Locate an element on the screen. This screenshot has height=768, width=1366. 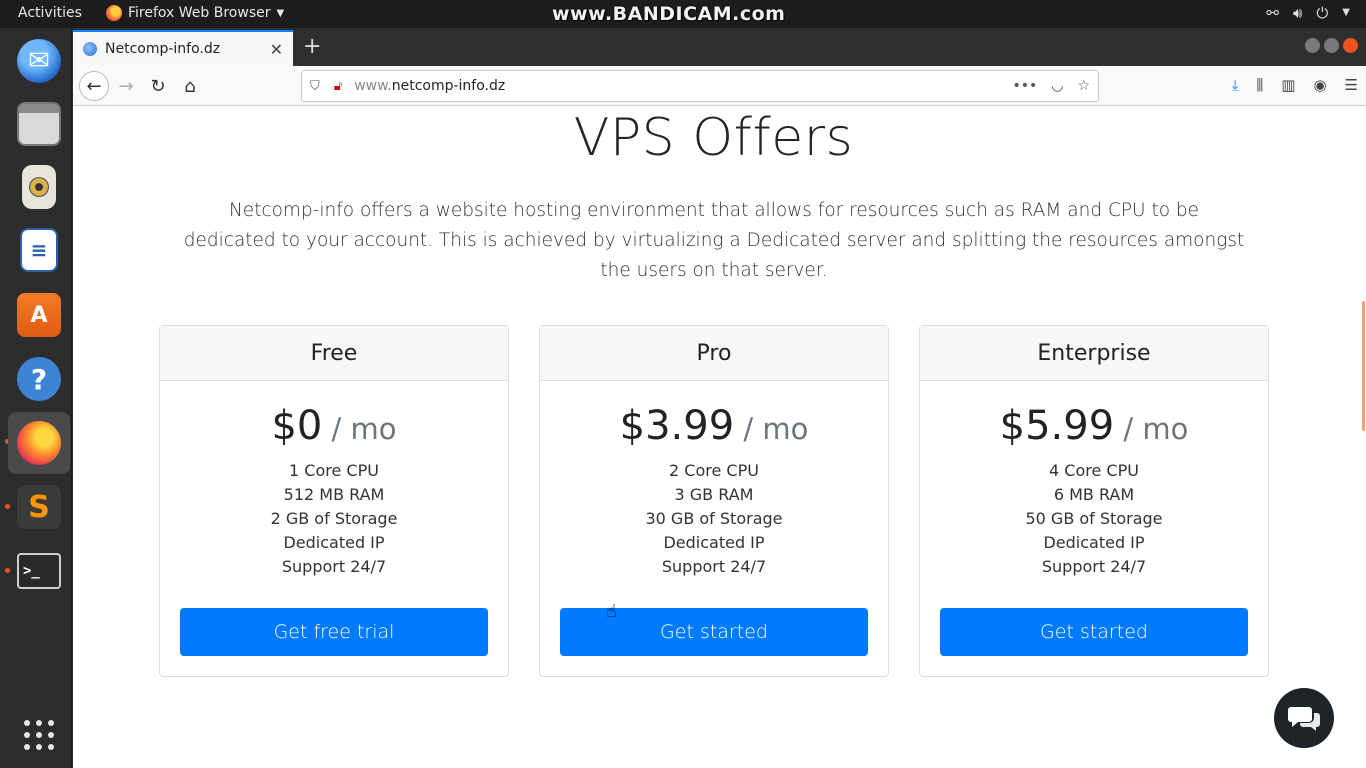
bandicam-watermark: www.BANDICAM.com is located at coordinates (669, 14).